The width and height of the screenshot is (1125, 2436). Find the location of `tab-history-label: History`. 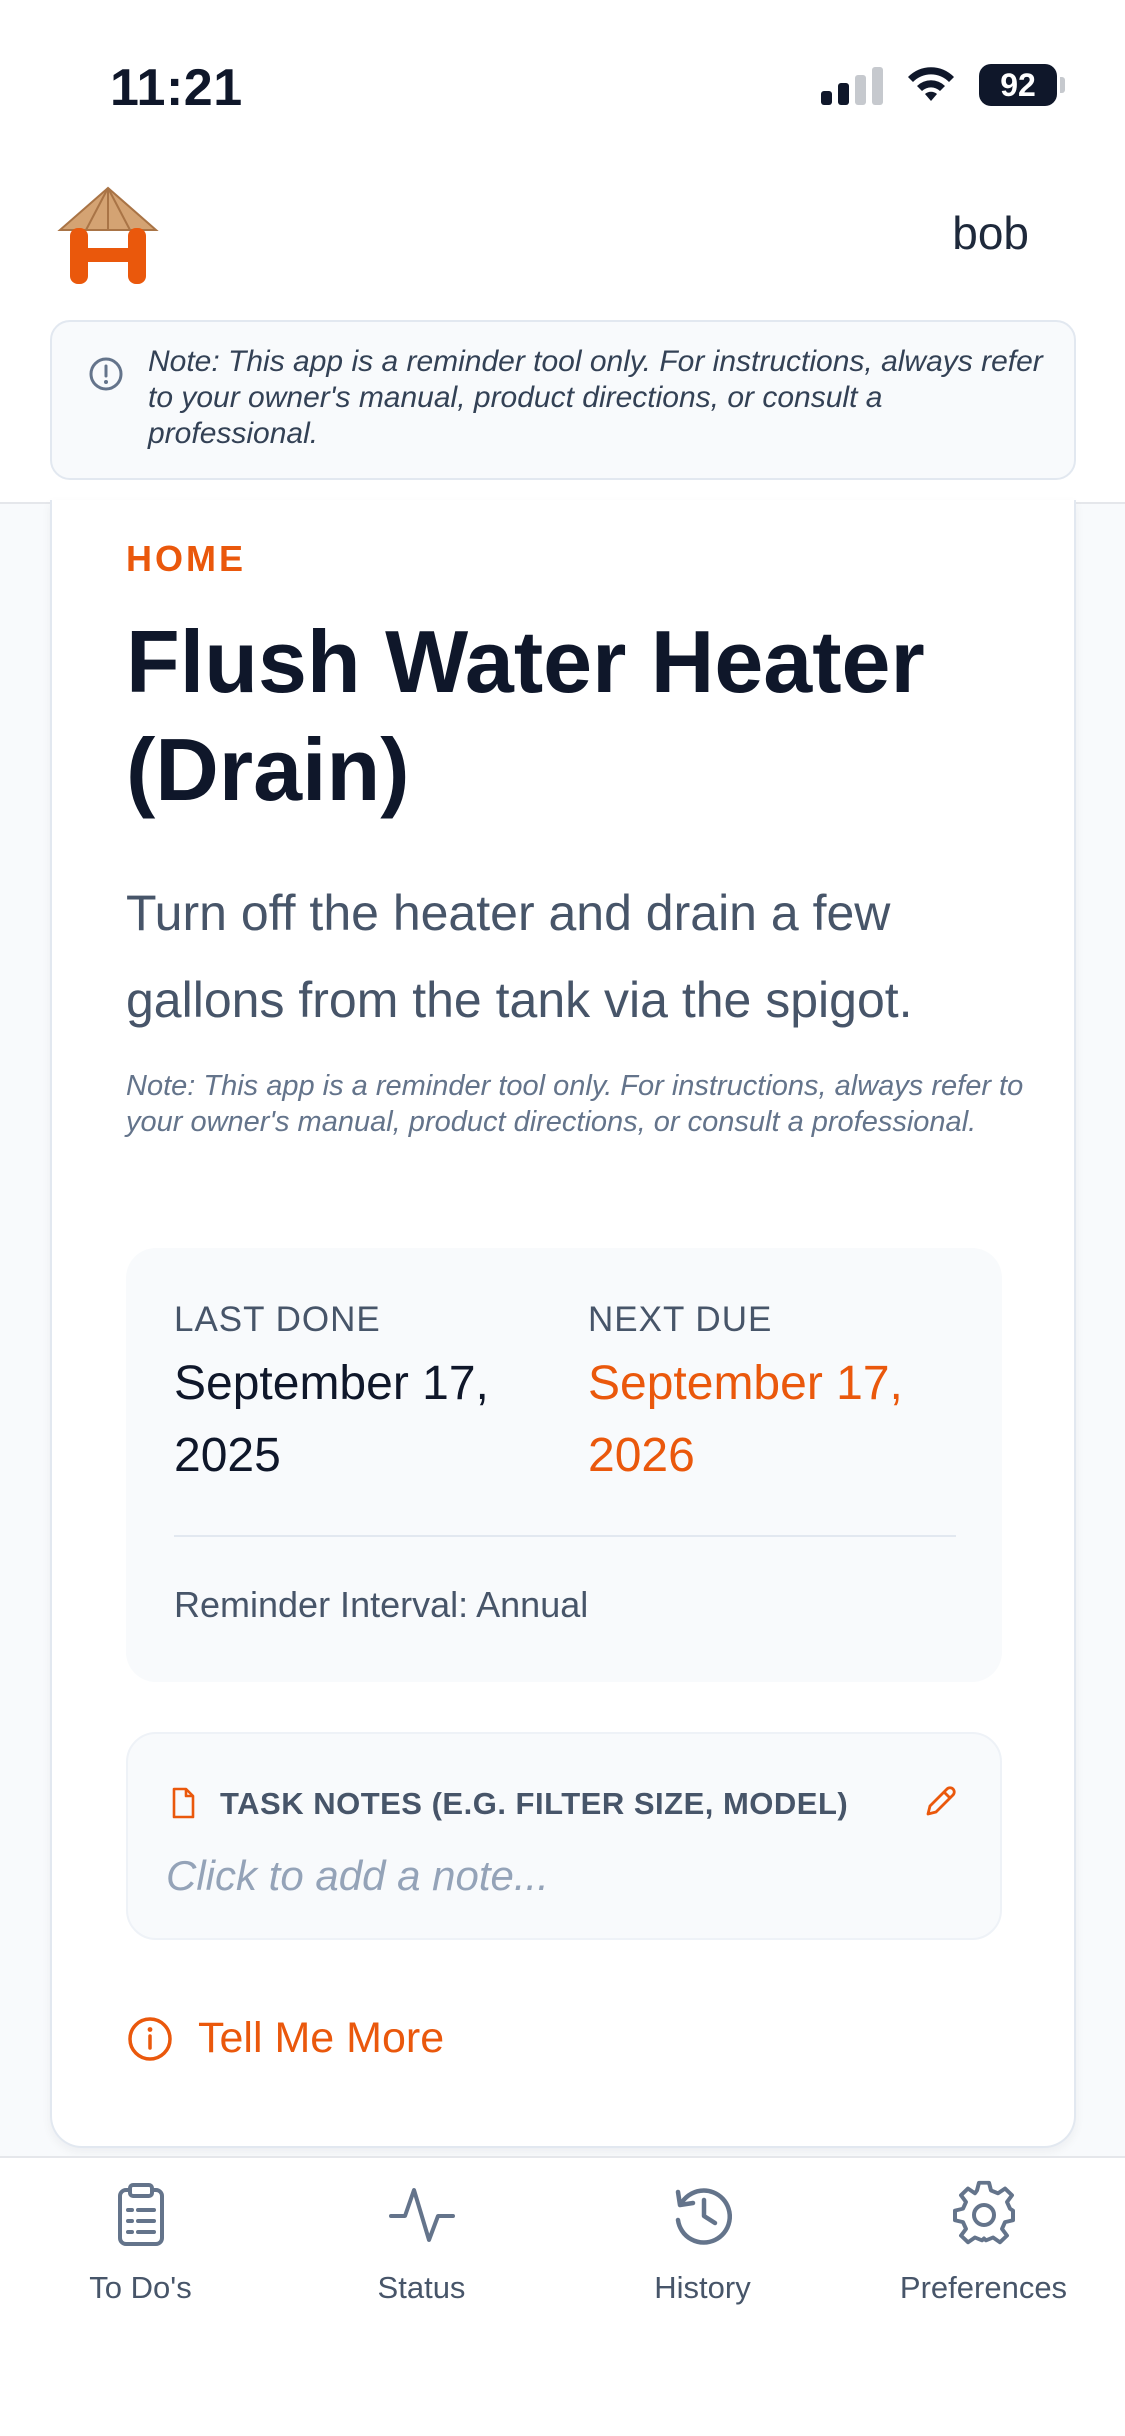

tab-history-label: History is located at coordinates (702, 2287).